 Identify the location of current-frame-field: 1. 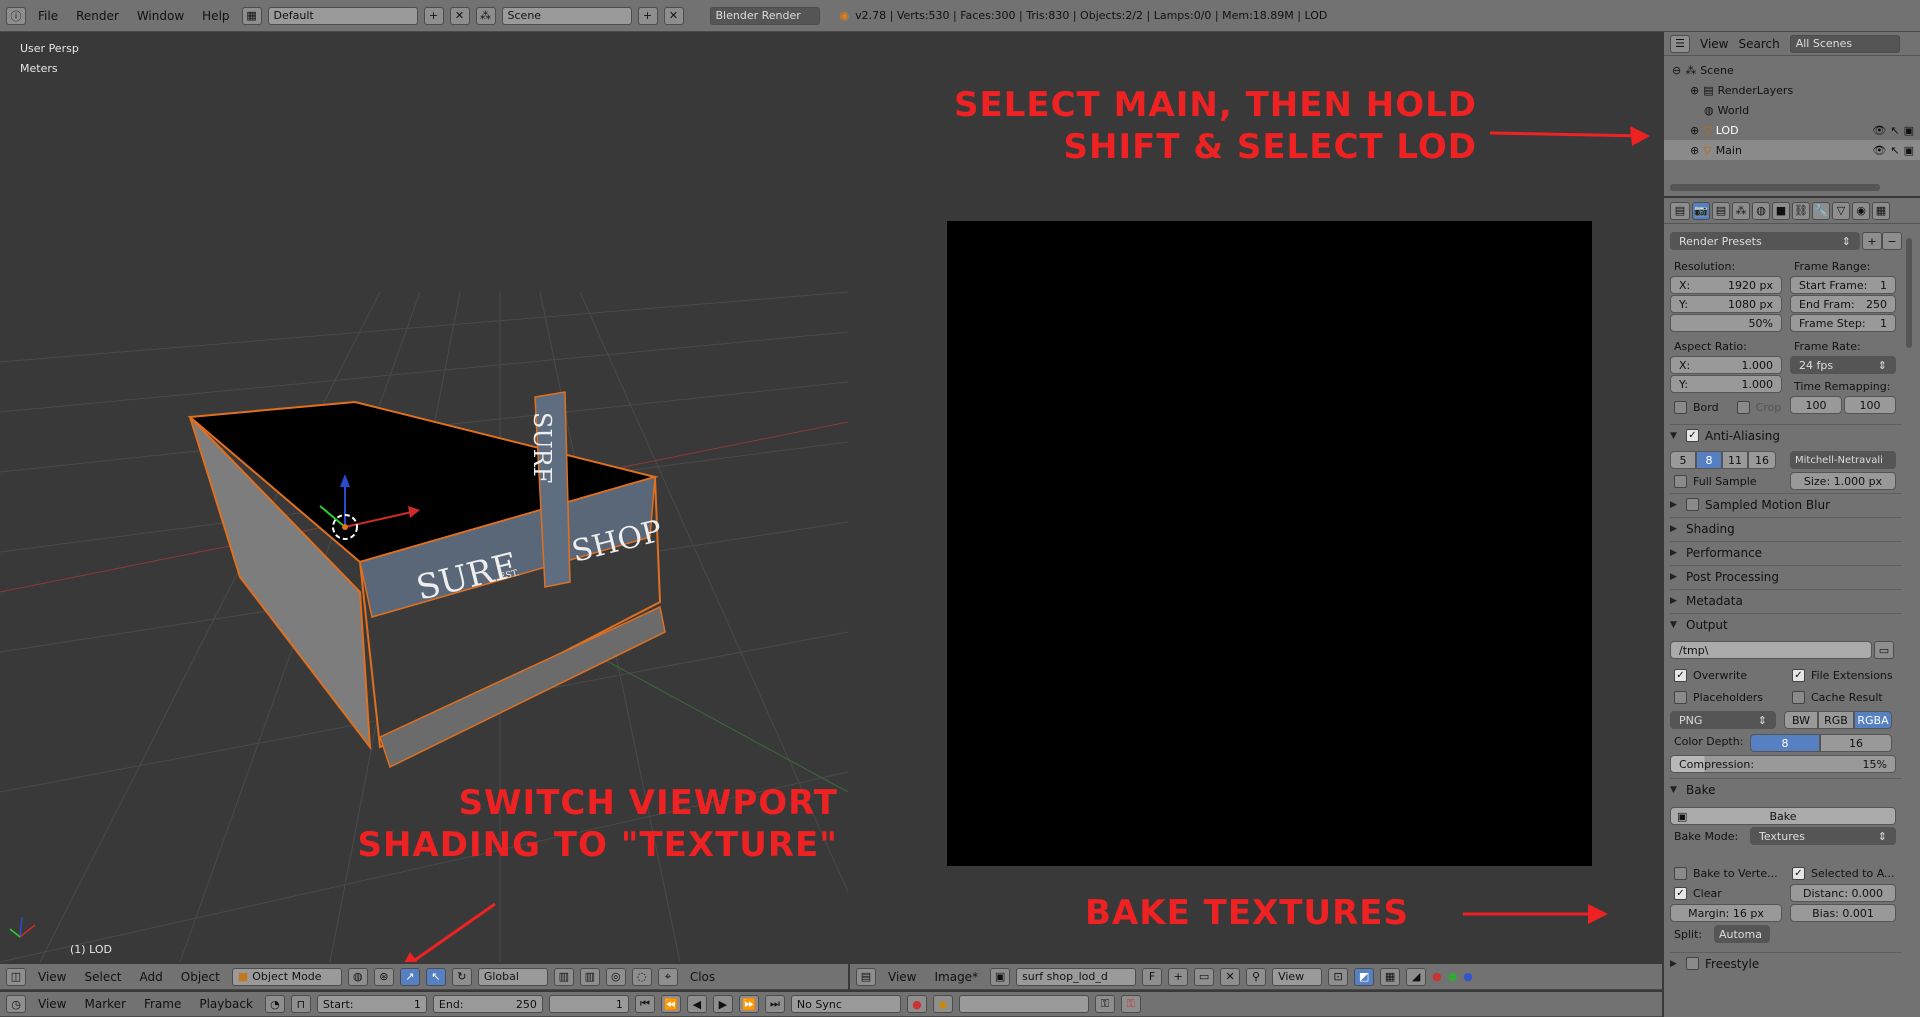
(588, 1004).